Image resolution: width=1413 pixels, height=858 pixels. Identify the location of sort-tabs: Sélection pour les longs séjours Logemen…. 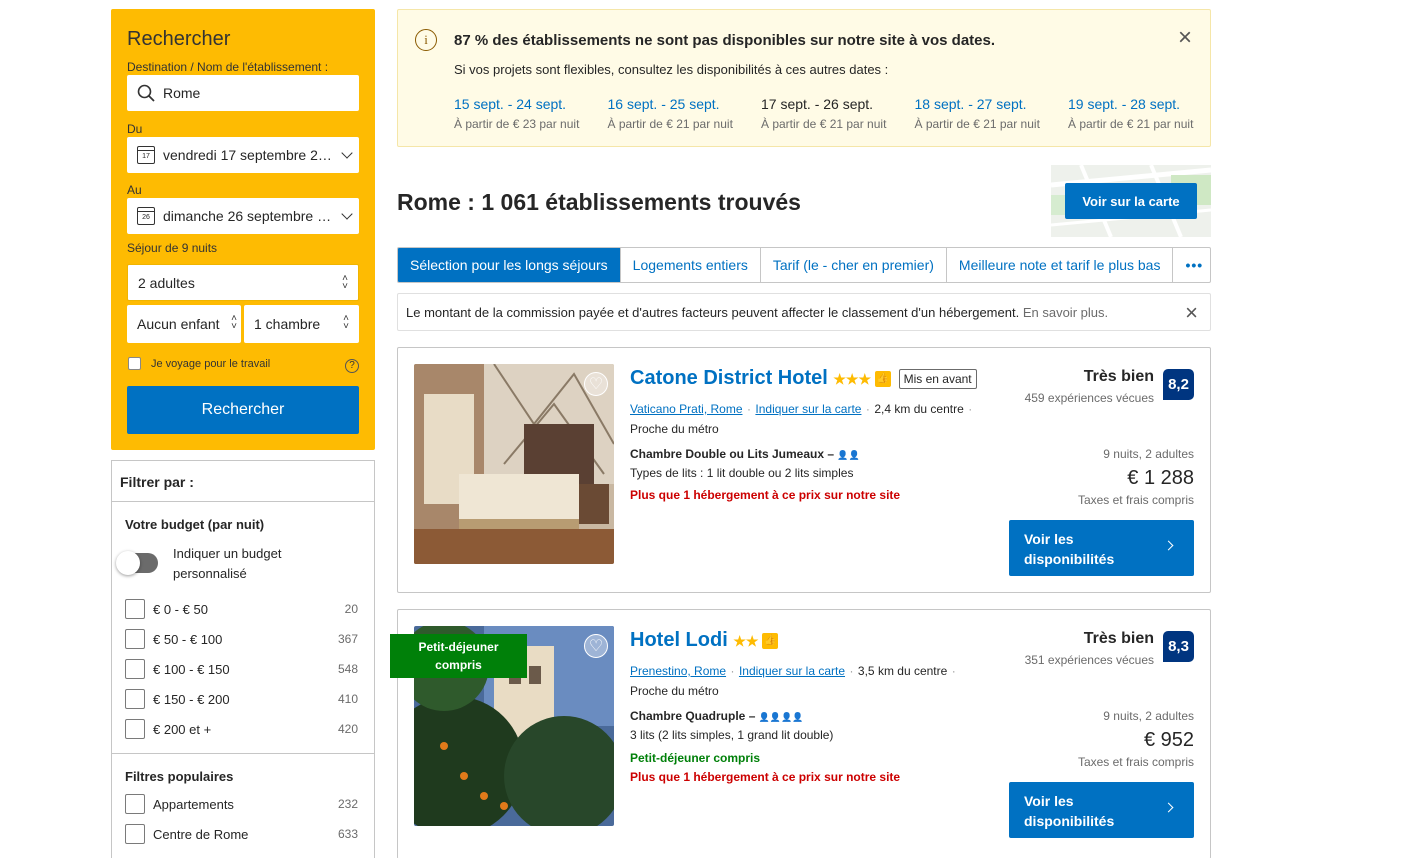
(804, 265).